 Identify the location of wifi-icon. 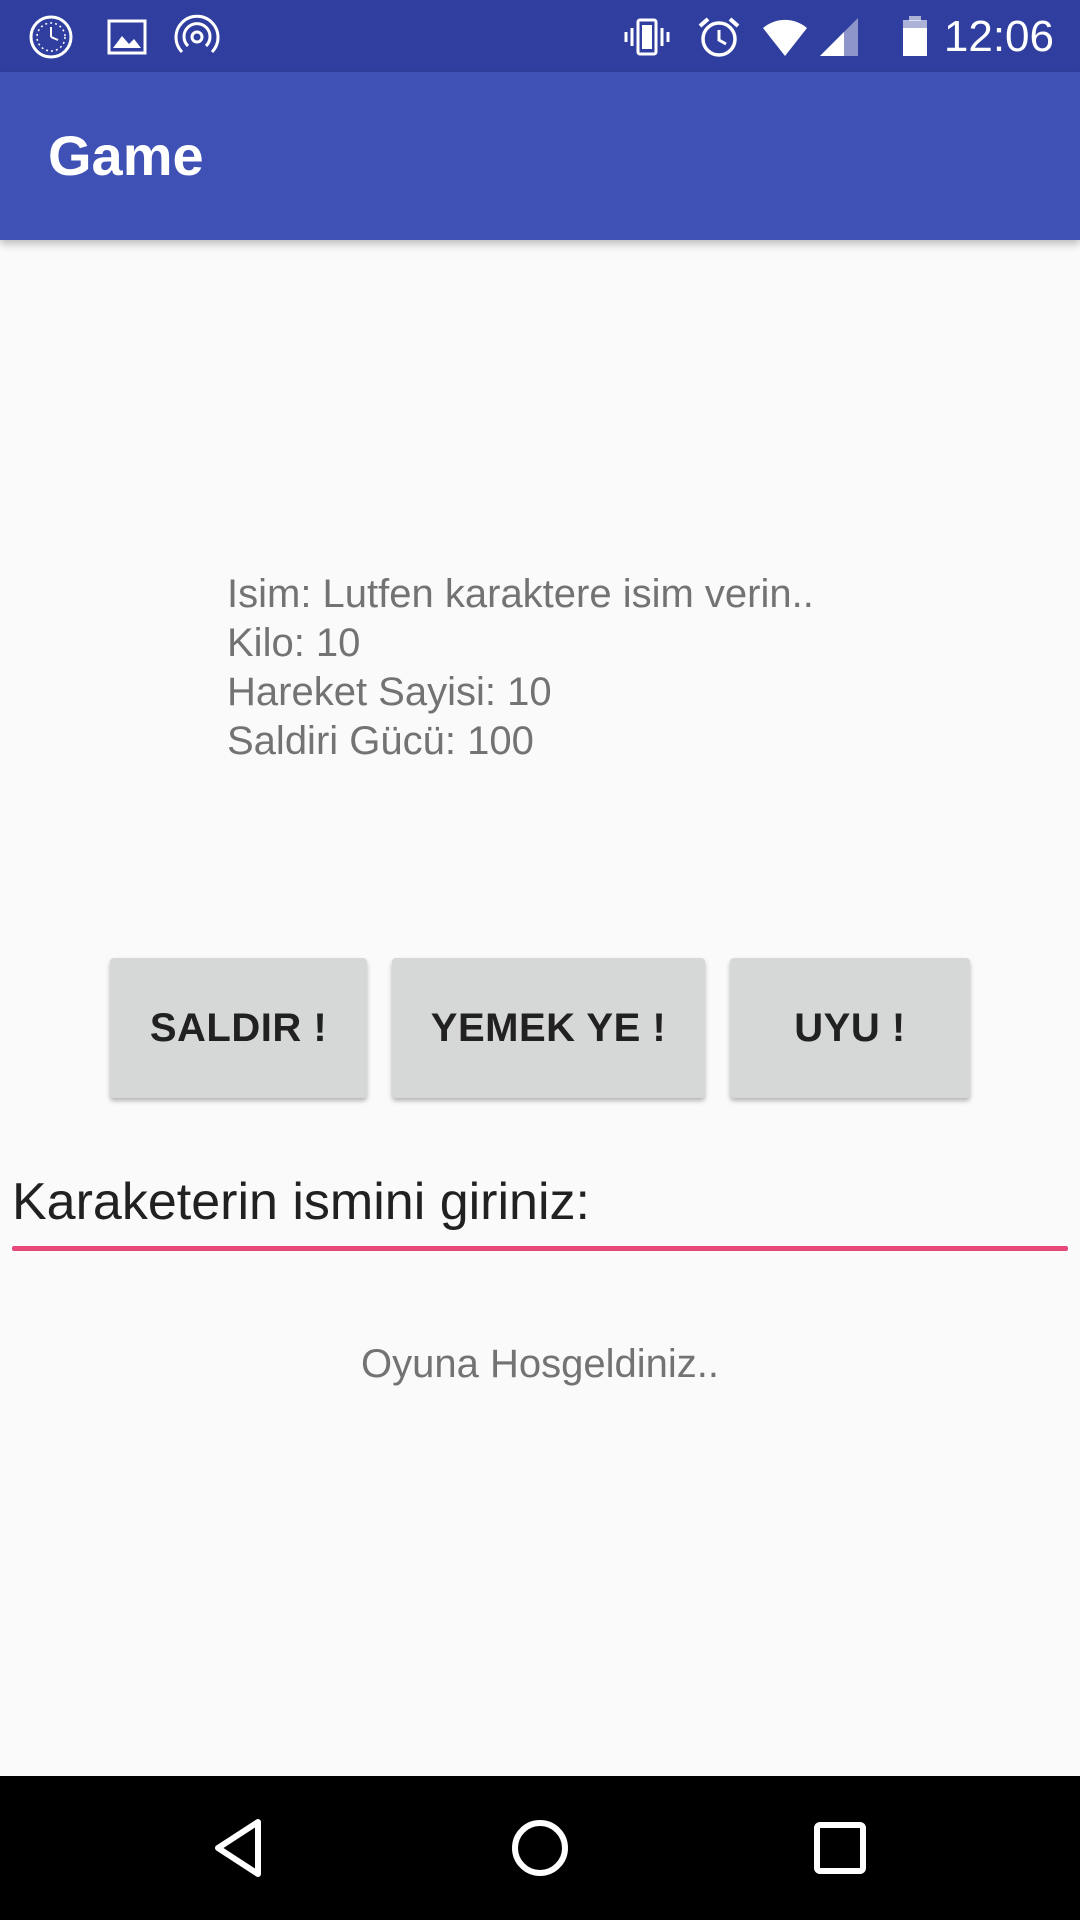
(785, 37).